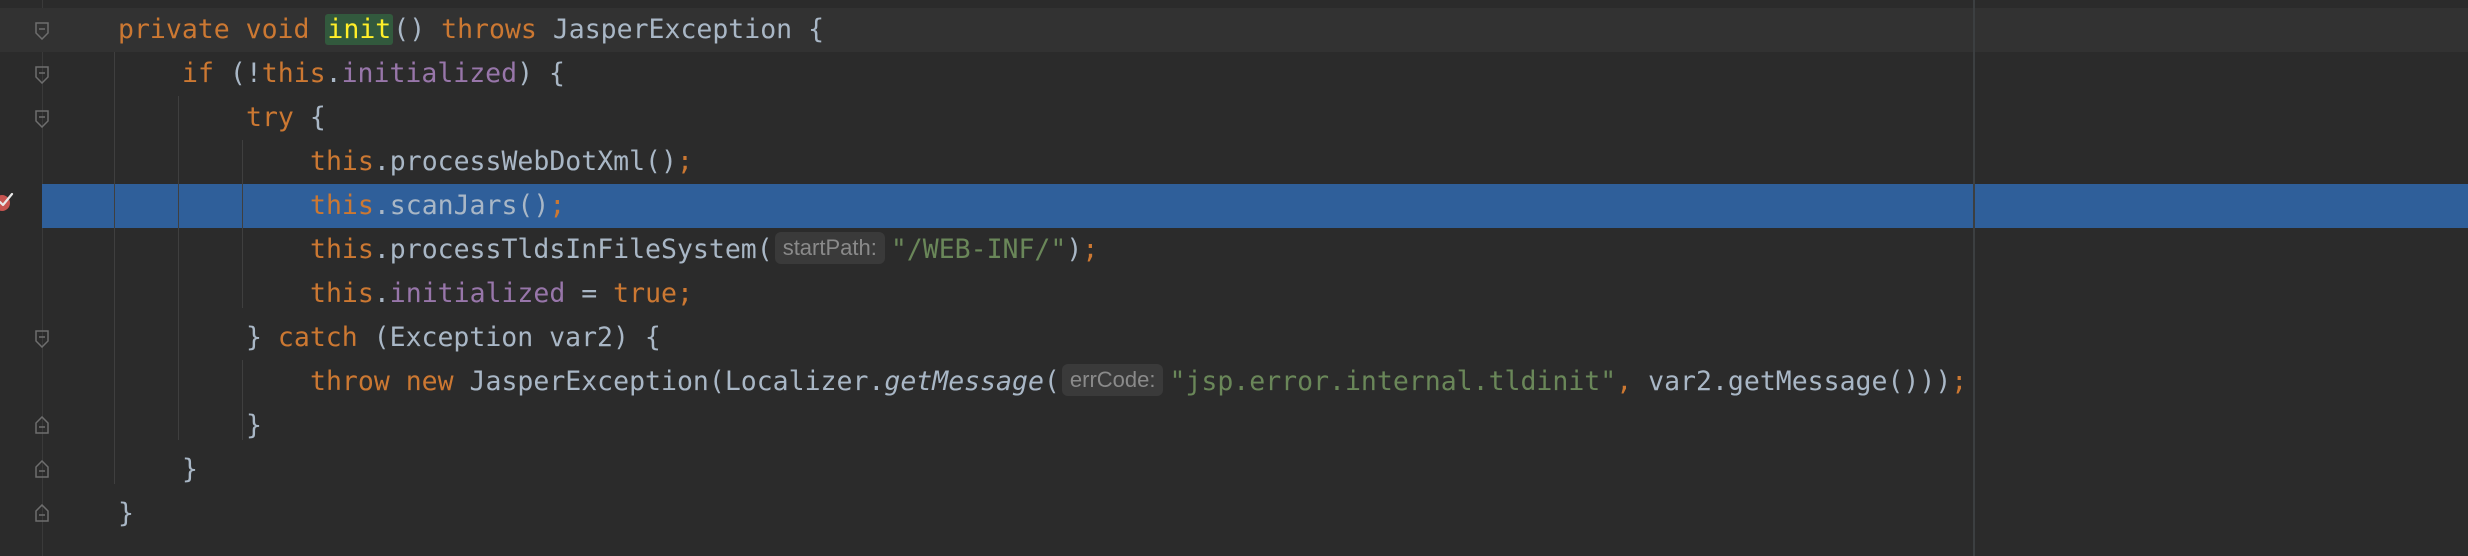 This screenshot has height=556, width=2468. What do you see at coordinates (517, 337) in the screenshot?
I see `code-token: (Exception var2) {` at bounding box center [517, 337].